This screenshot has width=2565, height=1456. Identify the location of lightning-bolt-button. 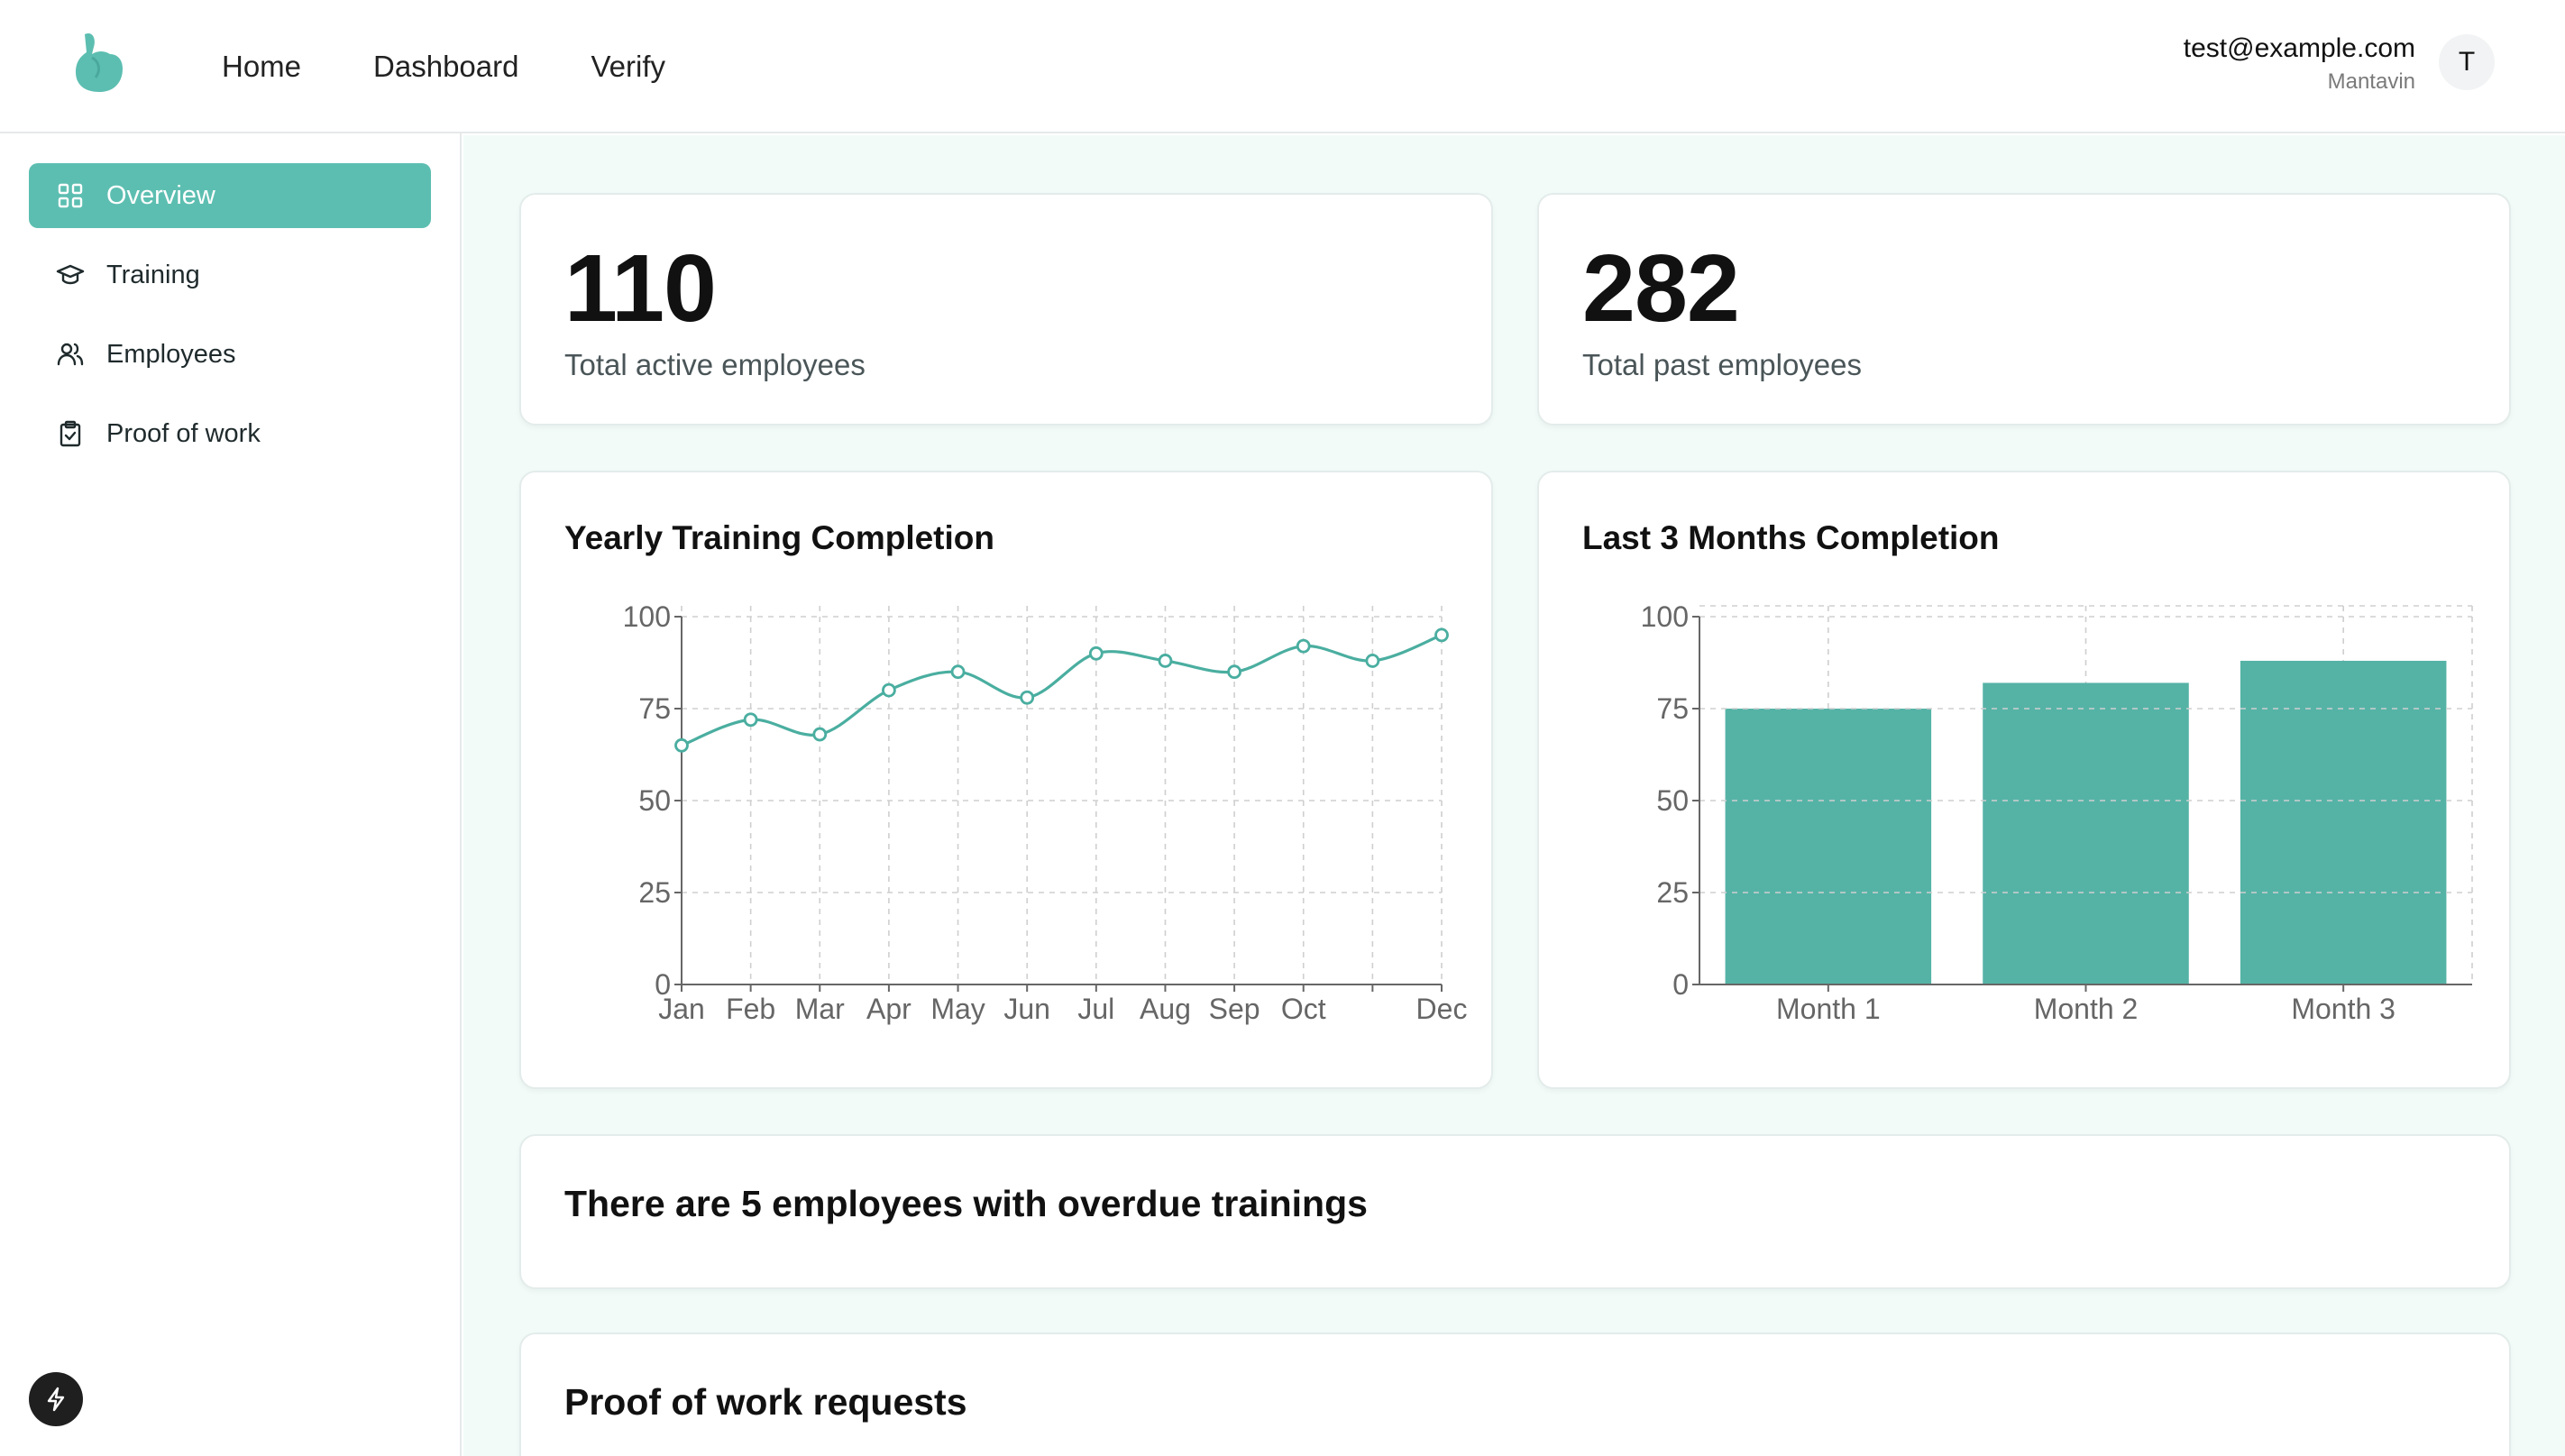
(56, 1399).